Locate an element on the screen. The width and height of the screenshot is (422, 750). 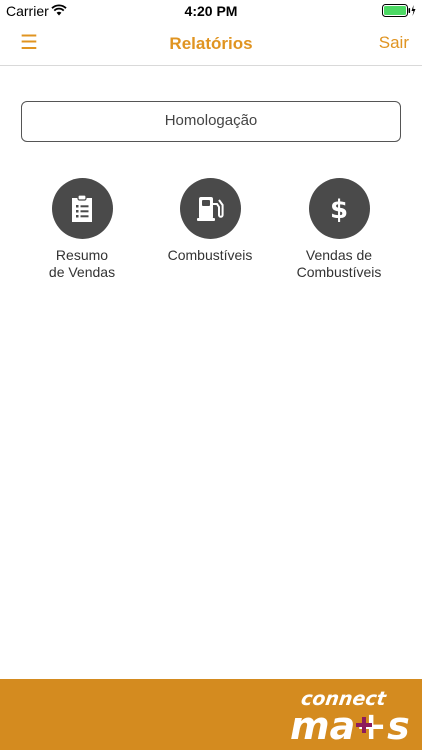
report-label: Vendas de Combustíveis is located at coordinates (339, 263).